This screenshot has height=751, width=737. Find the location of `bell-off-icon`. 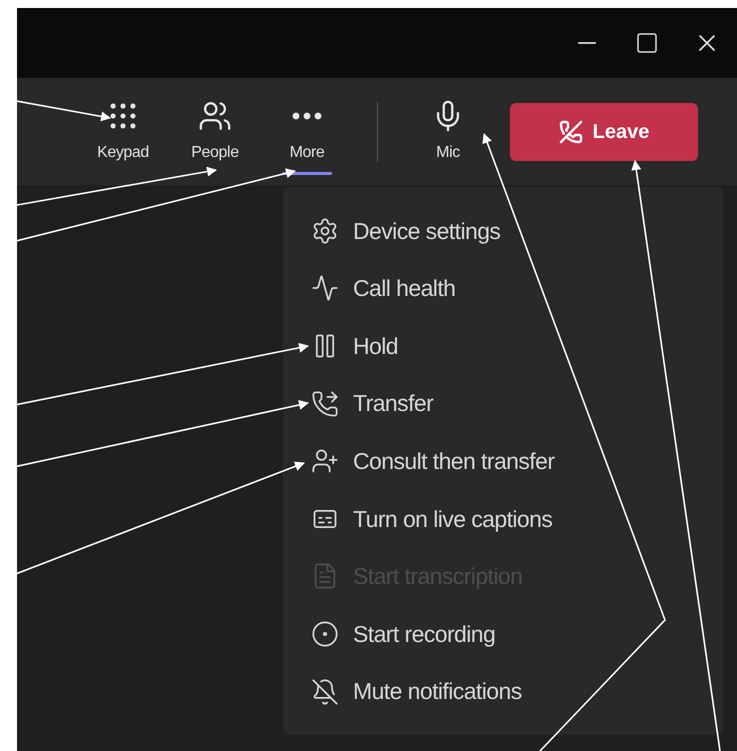

bell-off-icon is located at coordinates (325, 692).